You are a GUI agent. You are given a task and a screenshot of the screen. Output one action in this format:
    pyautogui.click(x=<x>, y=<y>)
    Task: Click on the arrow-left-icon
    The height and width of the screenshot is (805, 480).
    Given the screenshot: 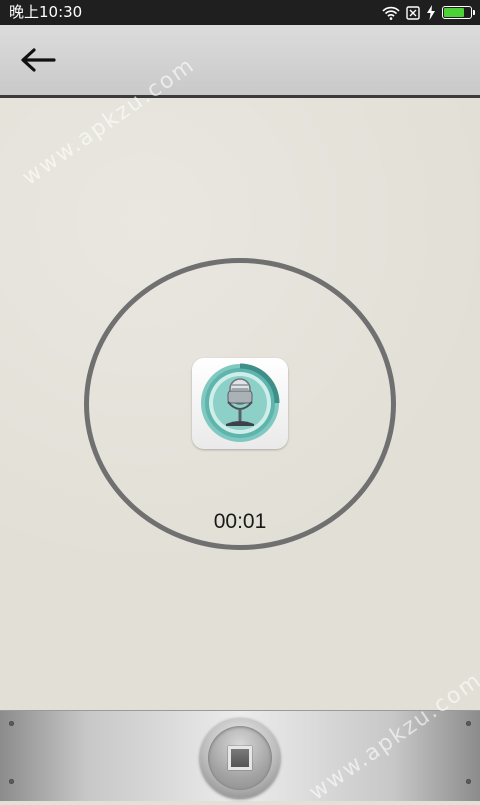 What is the action you would take?
    pyautogui.click(x=38, y=62)
    